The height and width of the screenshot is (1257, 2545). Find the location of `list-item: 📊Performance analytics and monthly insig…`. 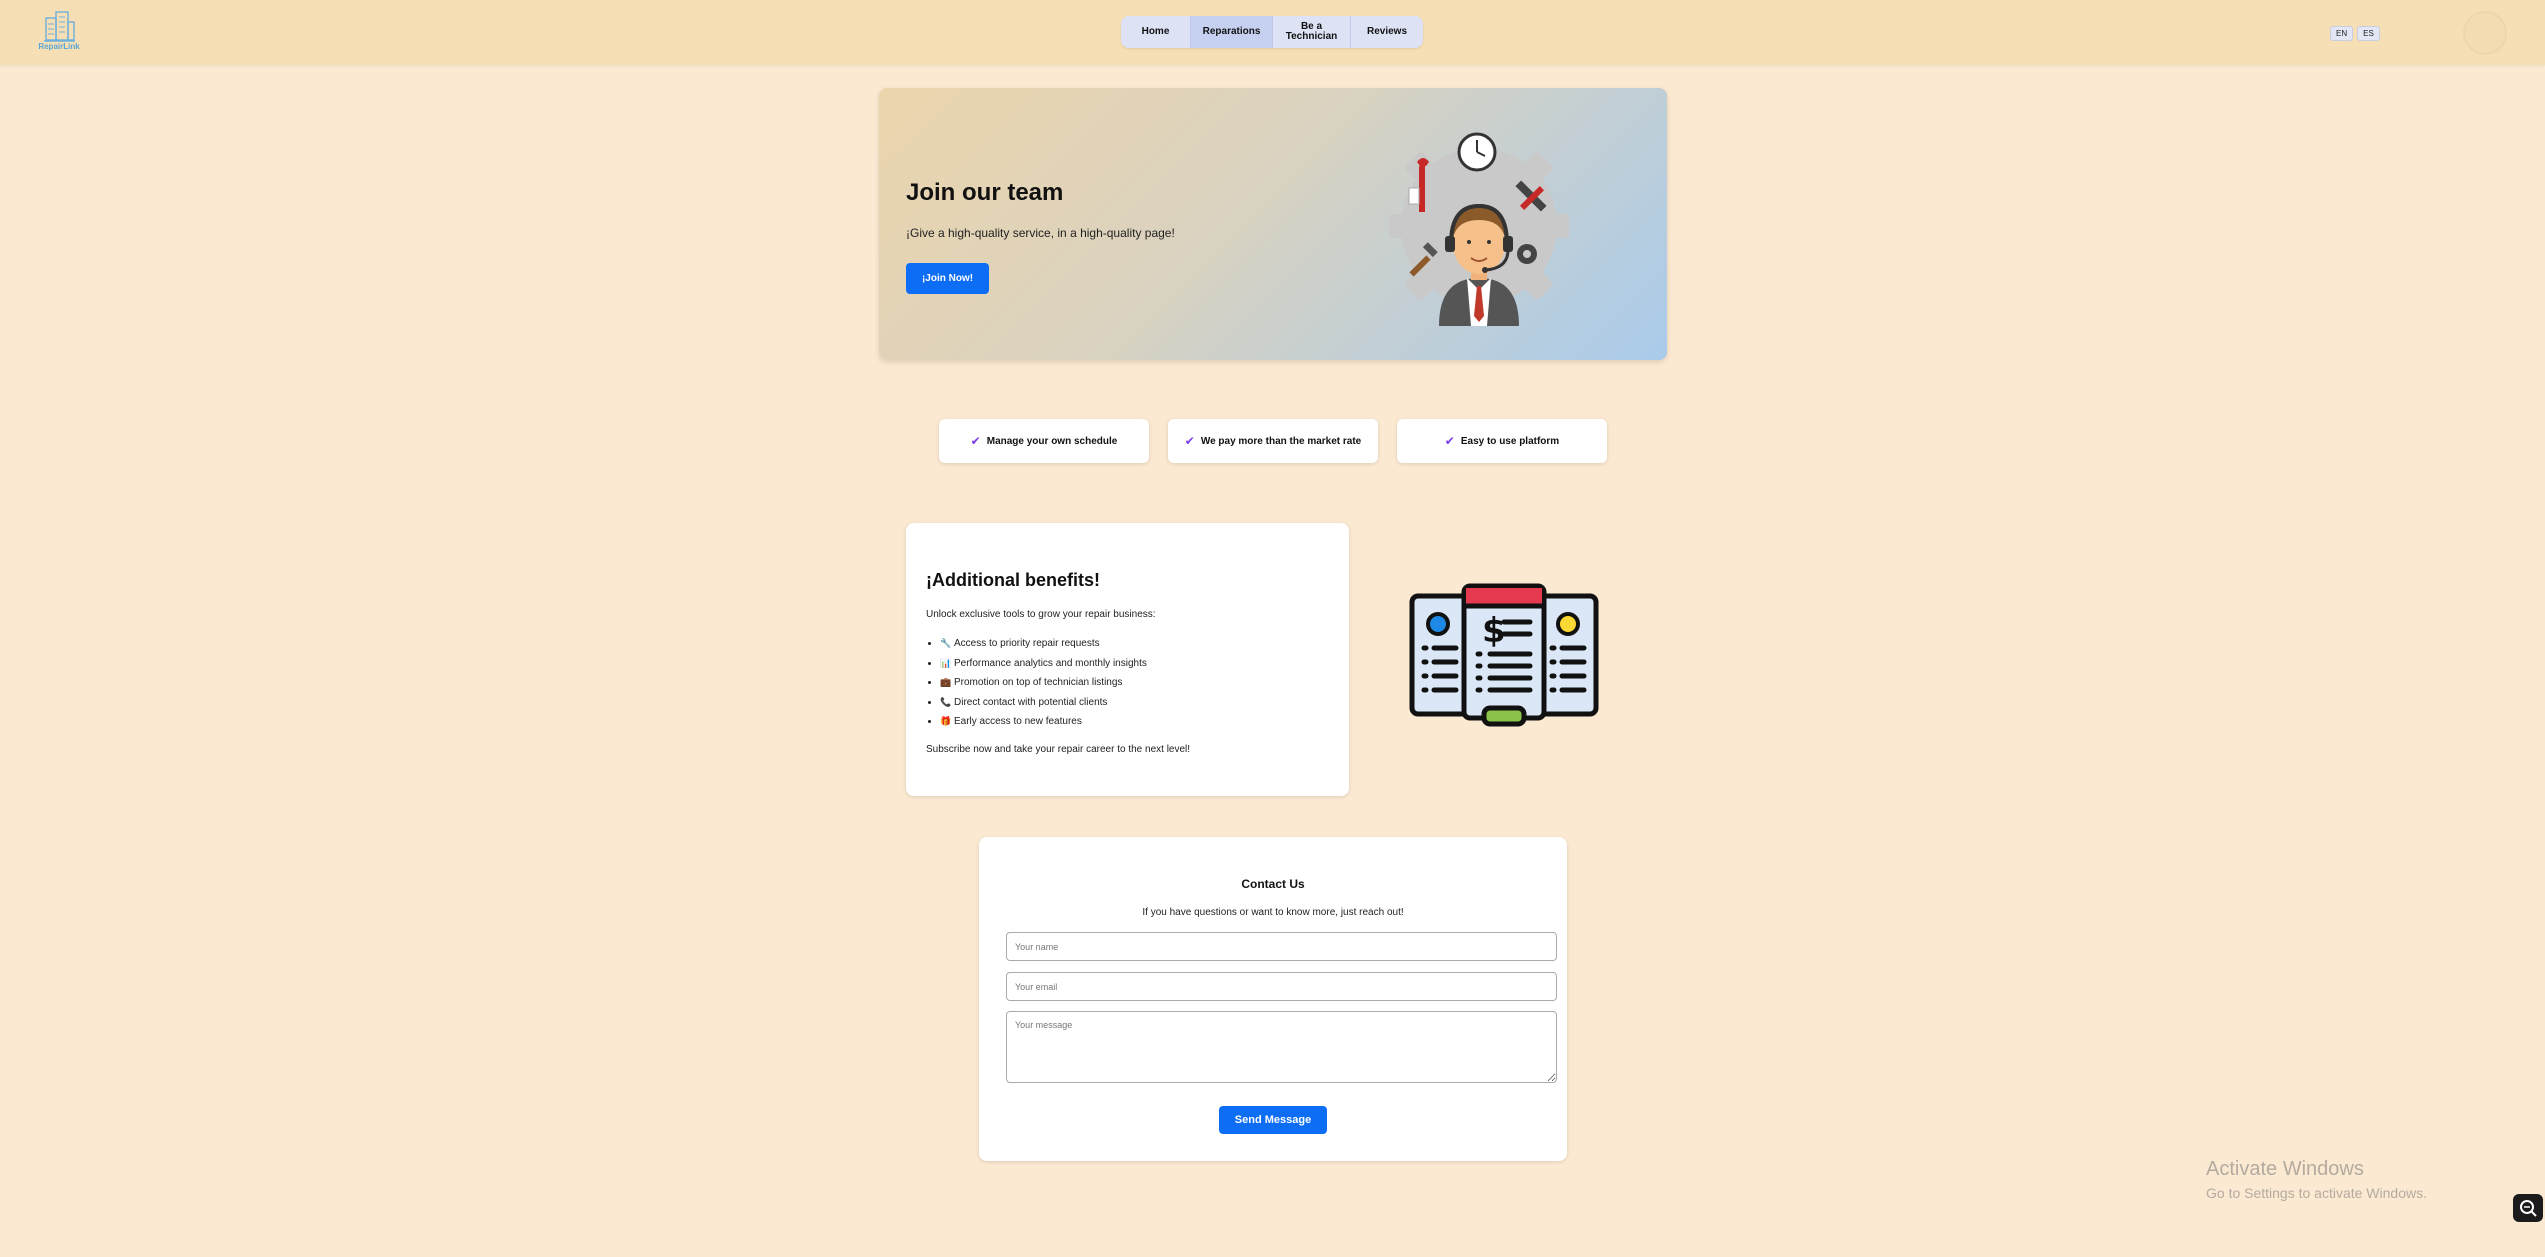

list-item: 📊Performance analytics and monthly insig… is located at coordinates (1043, 665).